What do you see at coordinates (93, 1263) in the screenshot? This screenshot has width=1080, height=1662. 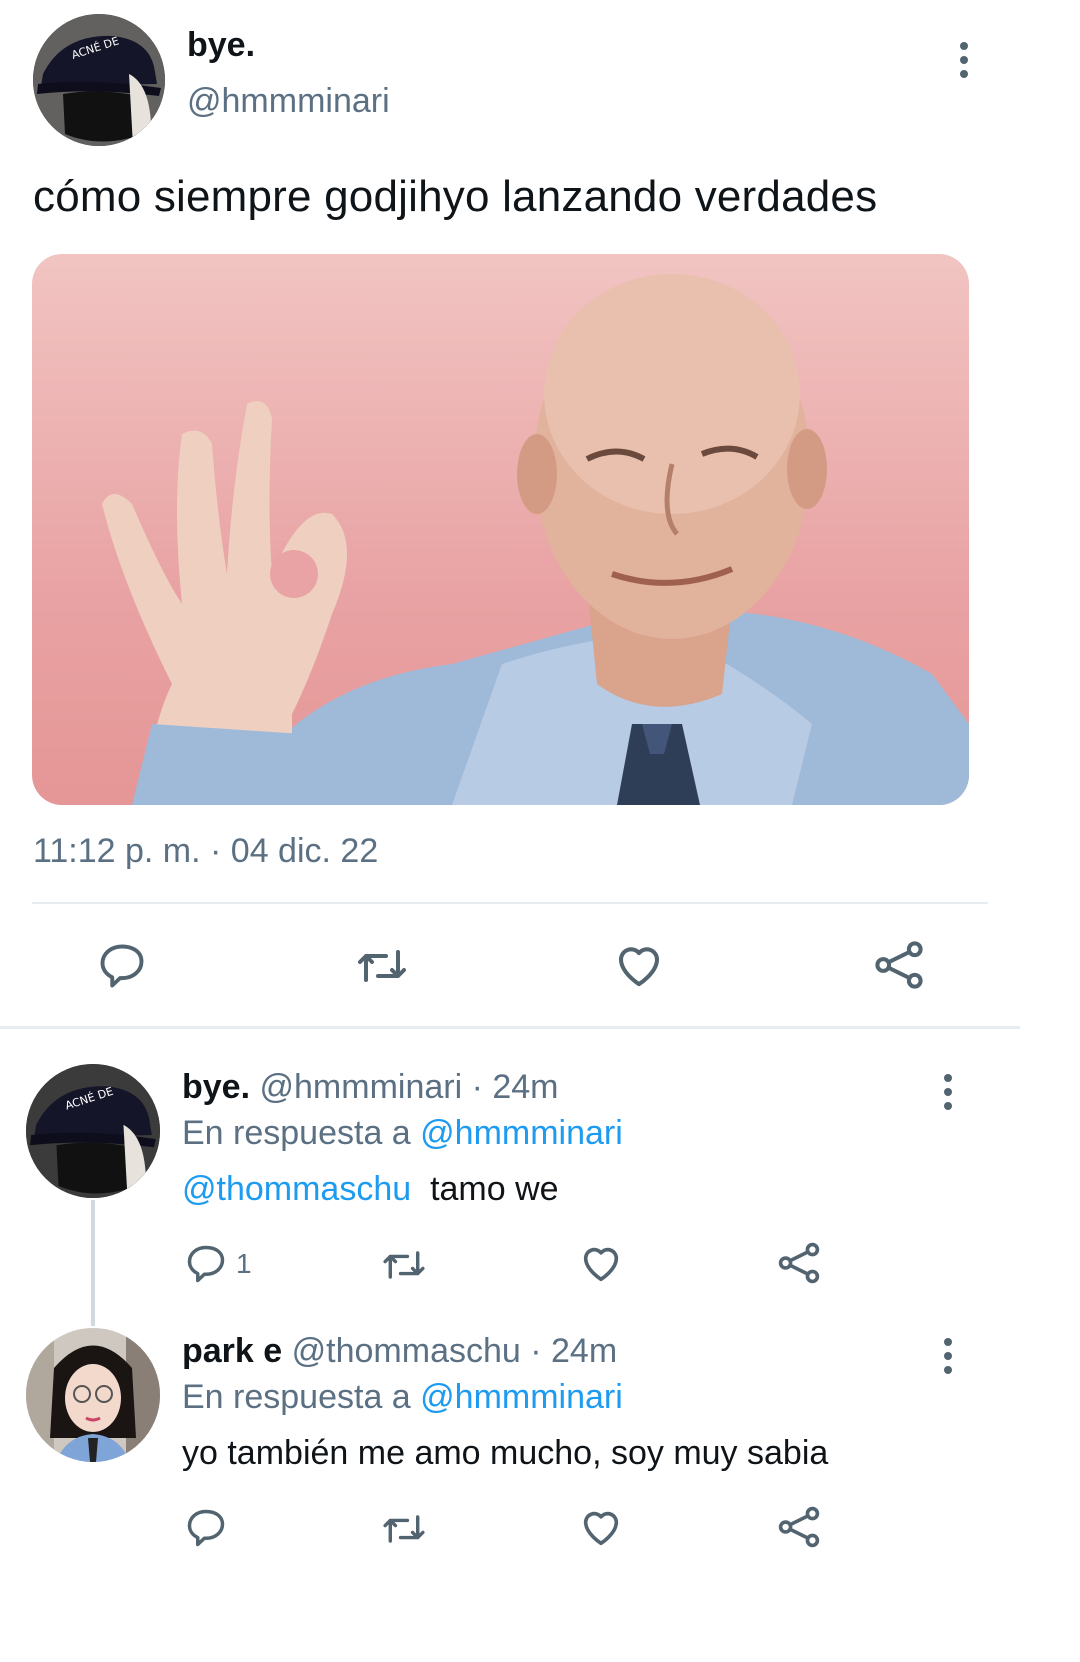 I see `thread-line` at bounding box center [93, 1263].